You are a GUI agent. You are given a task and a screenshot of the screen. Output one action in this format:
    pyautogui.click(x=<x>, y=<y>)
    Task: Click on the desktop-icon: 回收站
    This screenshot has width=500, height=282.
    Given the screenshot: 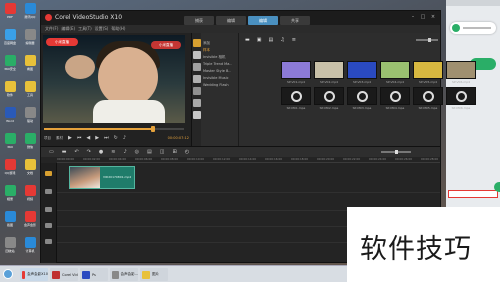 What is the action you would take?
    pyautogui.click(x=10, y=247)
    